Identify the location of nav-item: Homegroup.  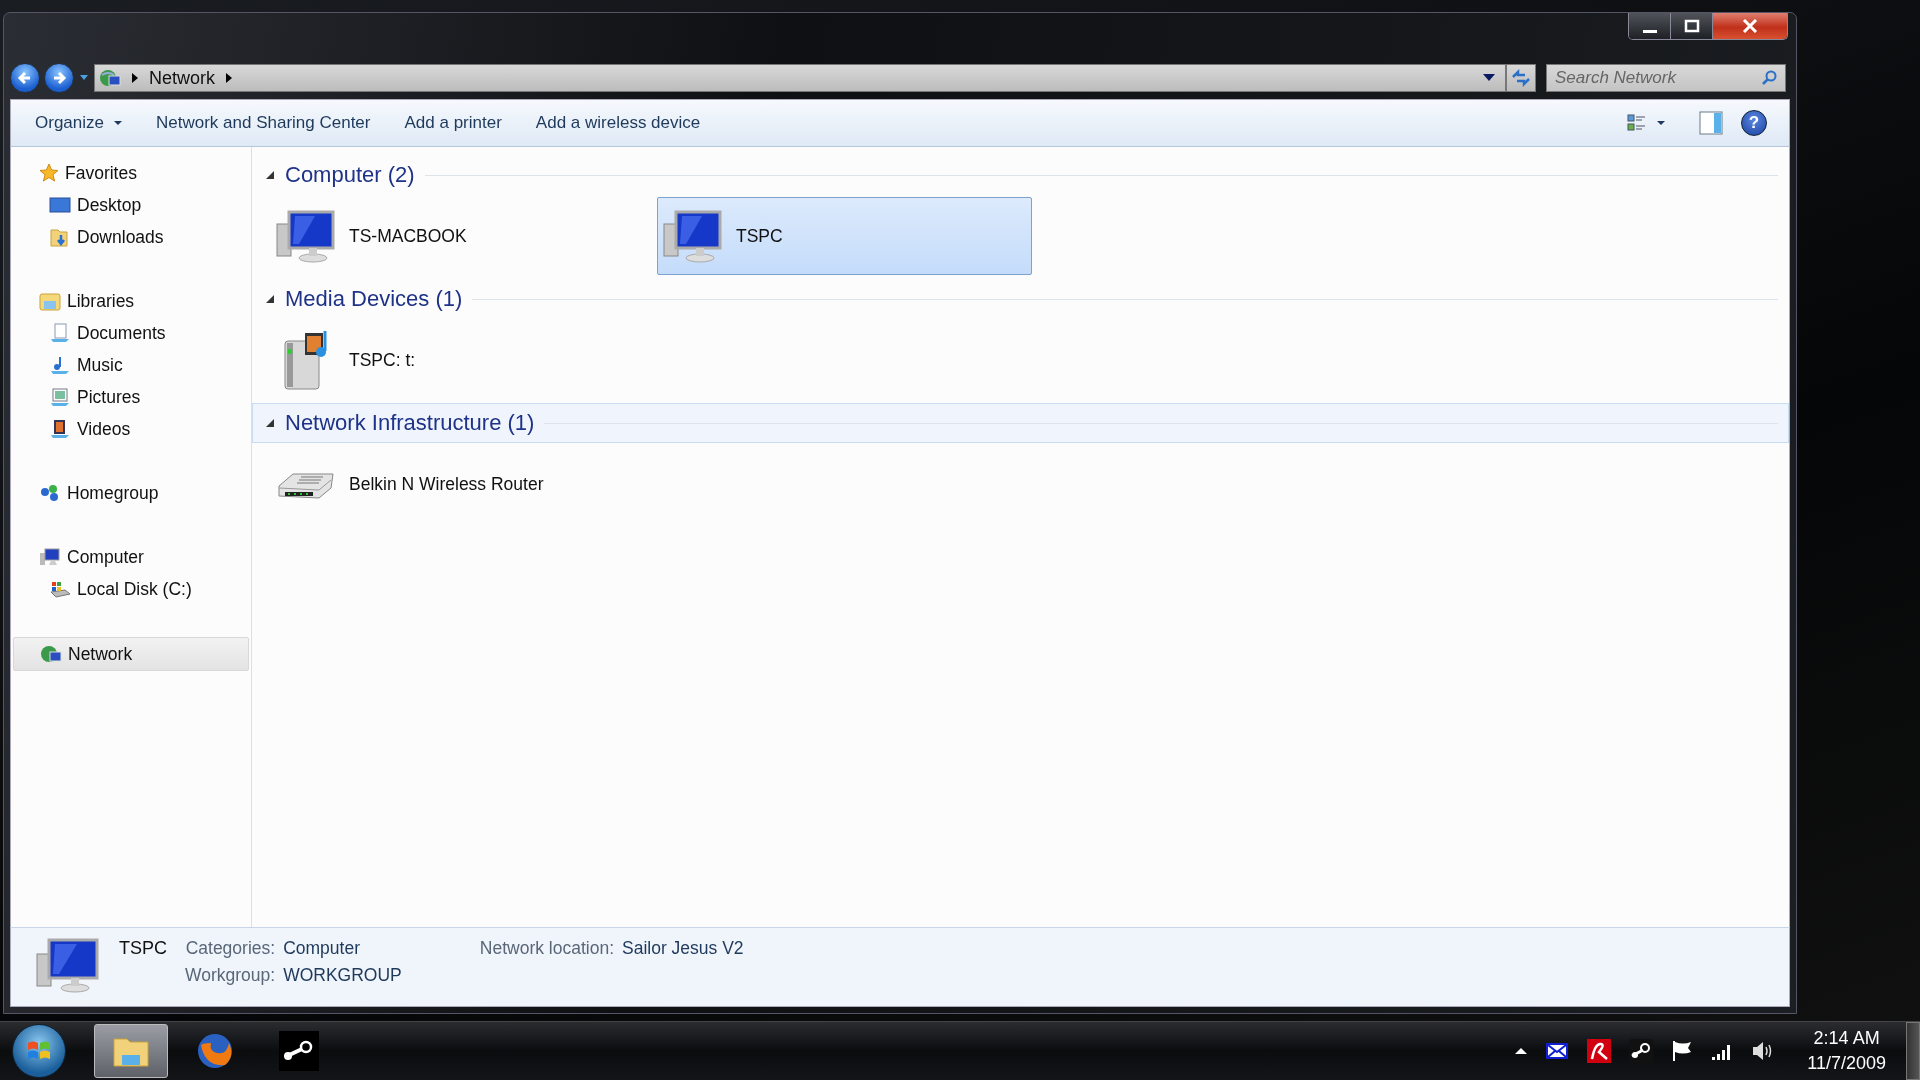
(131, 493).